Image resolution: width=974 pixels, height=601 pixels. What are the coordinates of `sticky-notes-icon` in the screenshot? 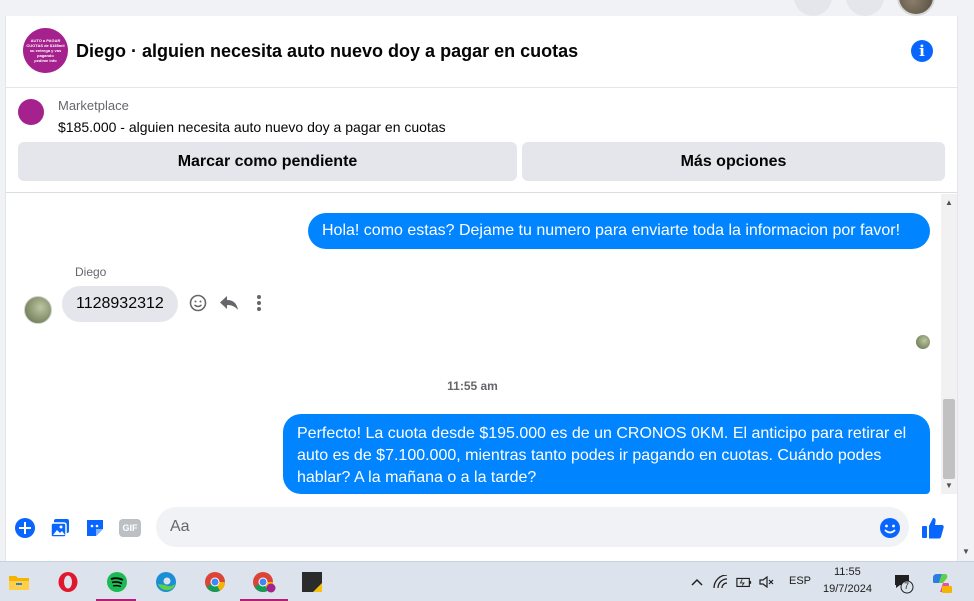 It's located at (312, 582).